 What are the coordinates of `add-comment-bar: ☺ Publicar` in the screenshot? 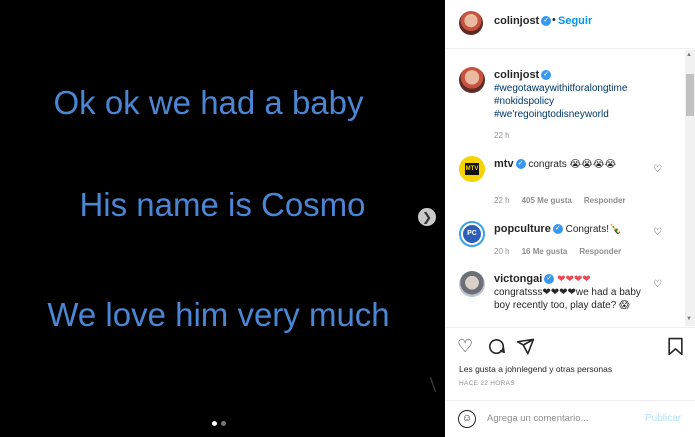 It's located at (570, 418).